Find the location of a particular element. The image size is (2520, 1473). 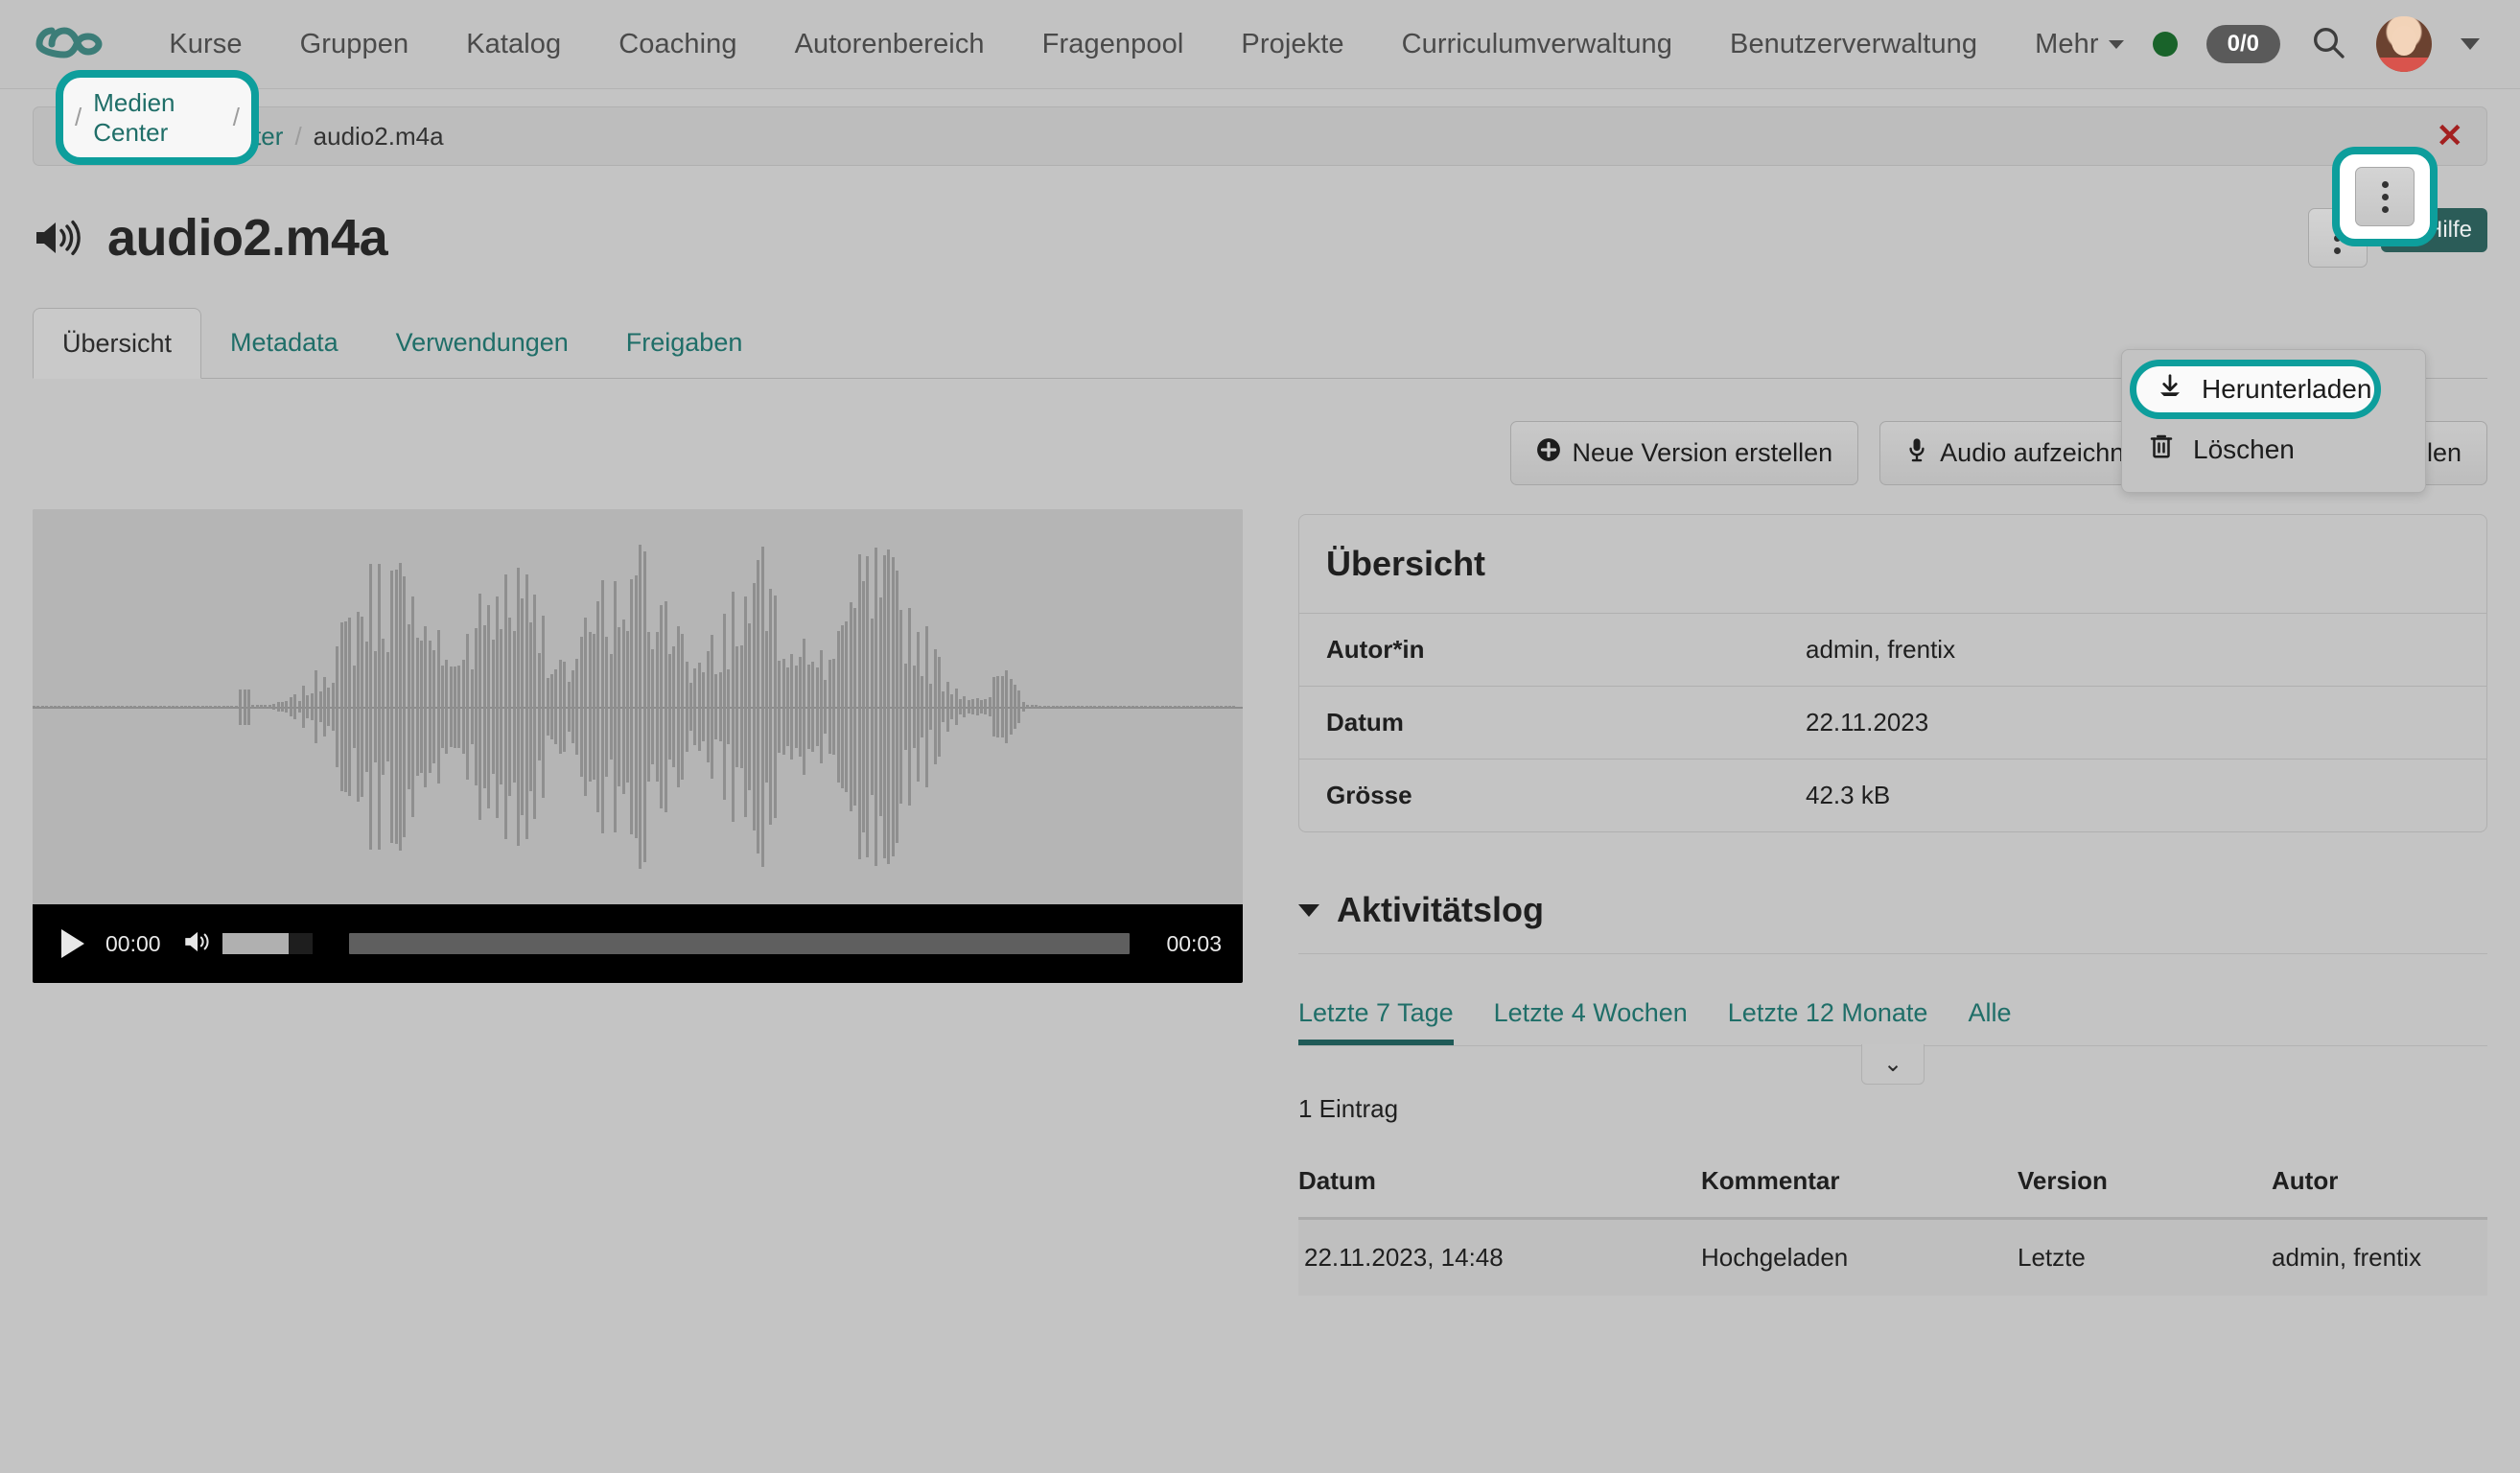

filter-letzte-7-tage: Letzte 7 Tage is located at coordinates (1386, 1021).